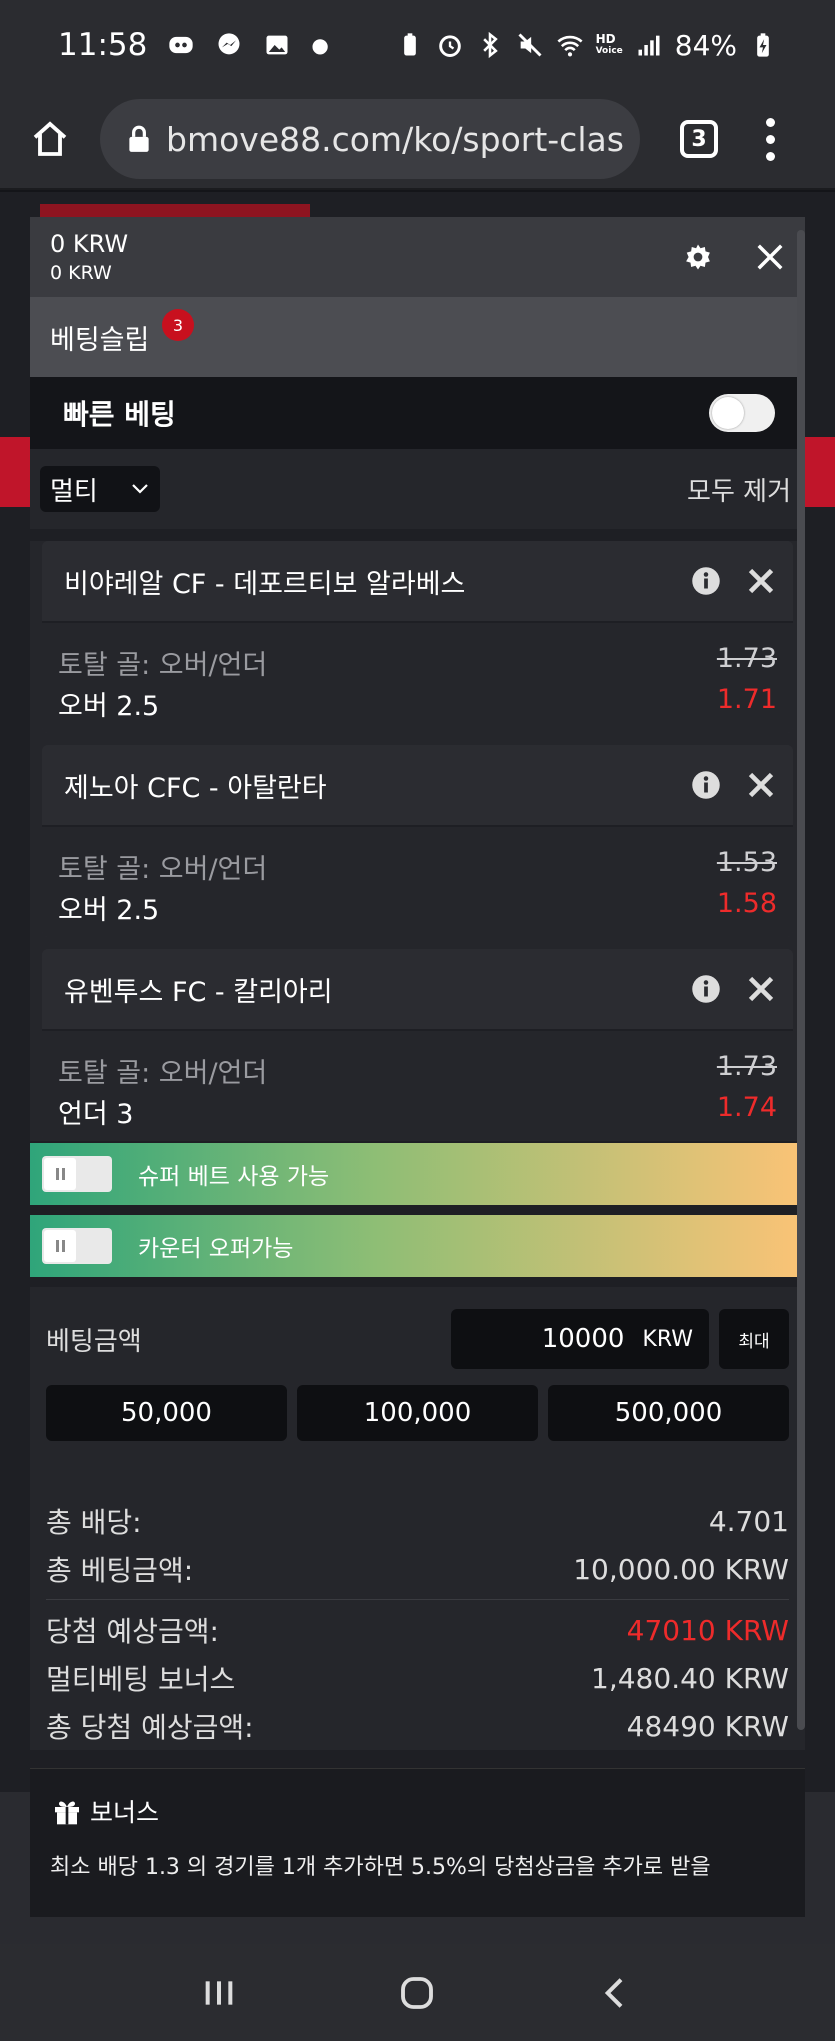 The image size is (835, 2041). Describe the element at coordinates (417, 1521) in the screenshot. I see `total-odds-row: 총 배당: 4.701` at that location.